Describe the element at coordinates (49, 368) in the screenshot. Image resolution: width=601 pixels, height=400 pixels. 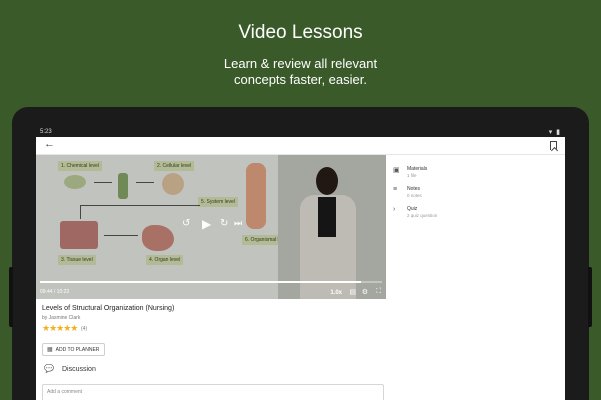
I see `discussion-icon: 💬` at that location.